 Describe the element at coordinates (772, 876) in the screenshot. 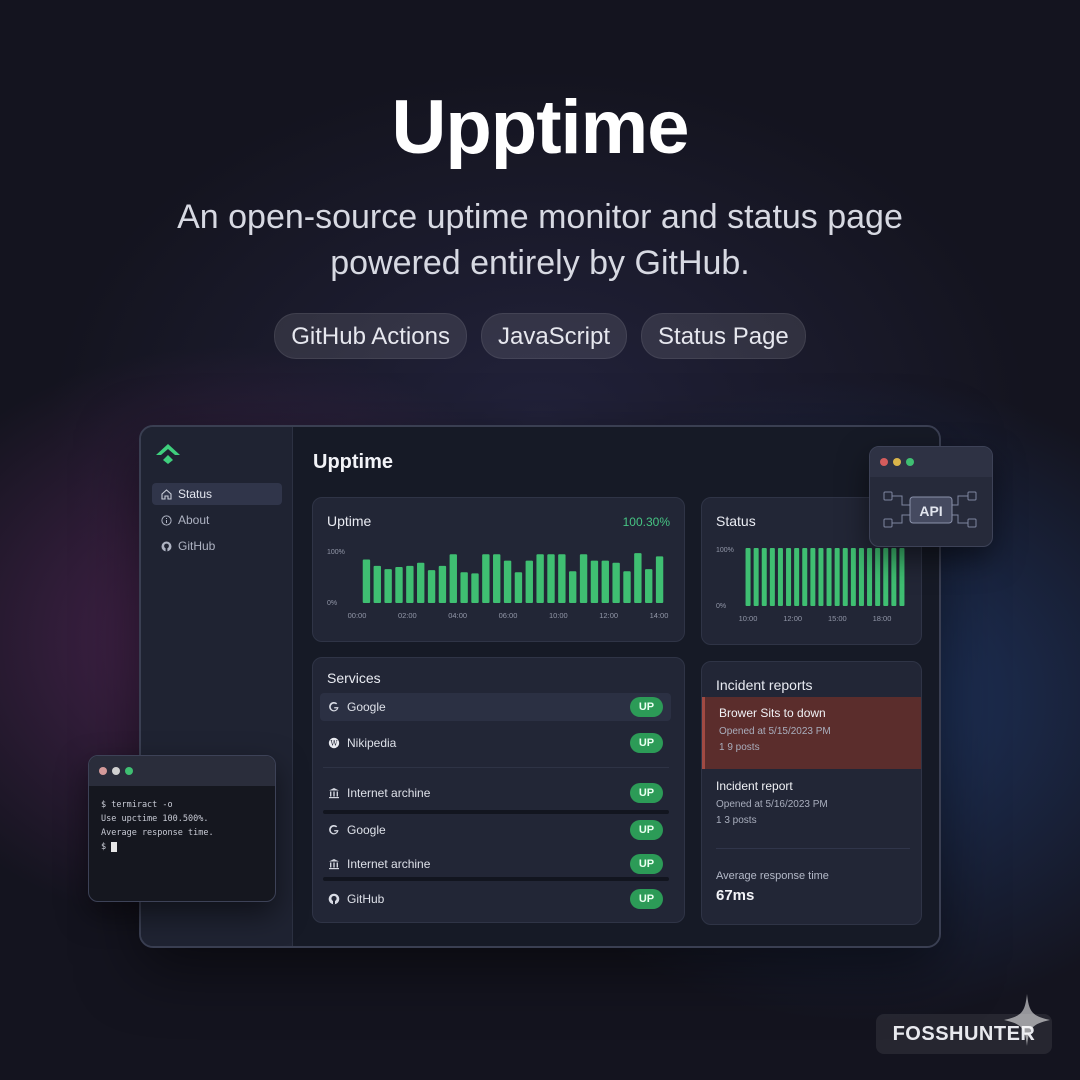

I see `avg-response-label: Average response time` at that location.